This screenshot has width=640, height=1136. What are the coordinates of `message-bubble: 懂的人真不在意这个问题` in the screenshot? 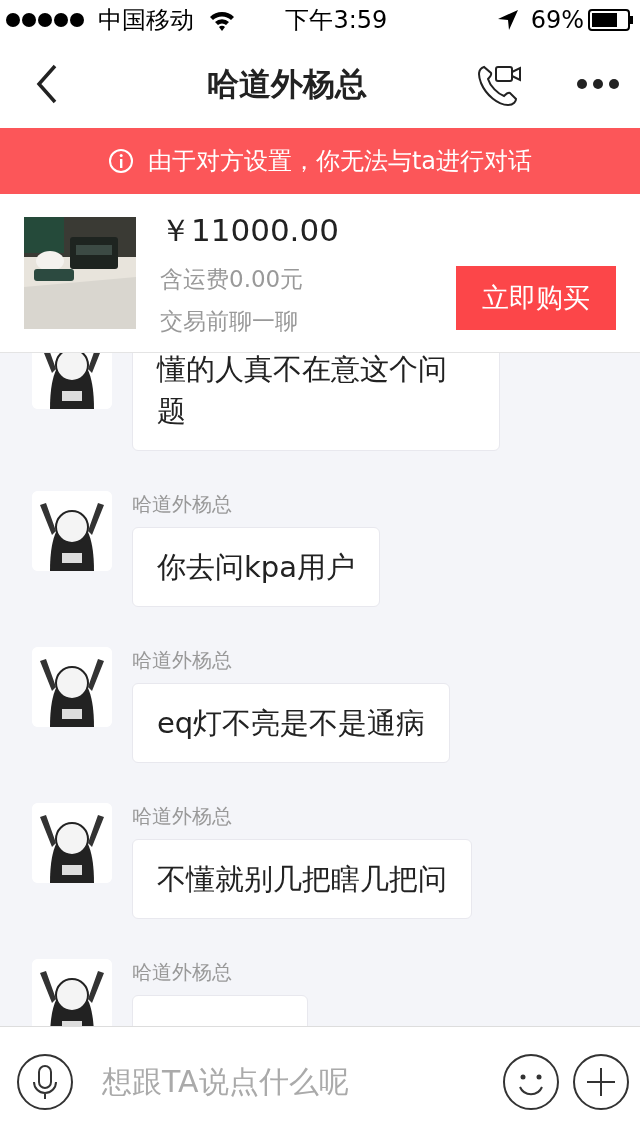 It's located at (316, 402).